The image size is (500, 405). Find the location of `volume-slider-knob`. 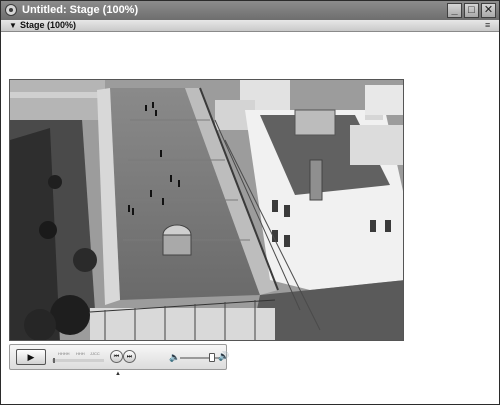

volume-slider-knob is located at coordinates (212, 357).